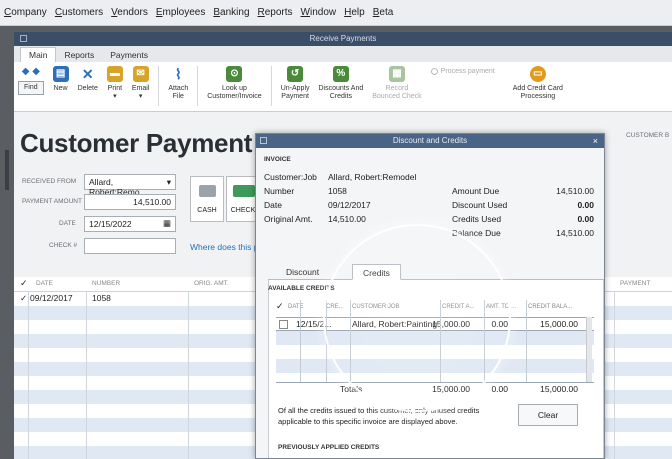 This screenshot has height=459, width=672. I want to click on record-label-1: Record, so click(397, 88).